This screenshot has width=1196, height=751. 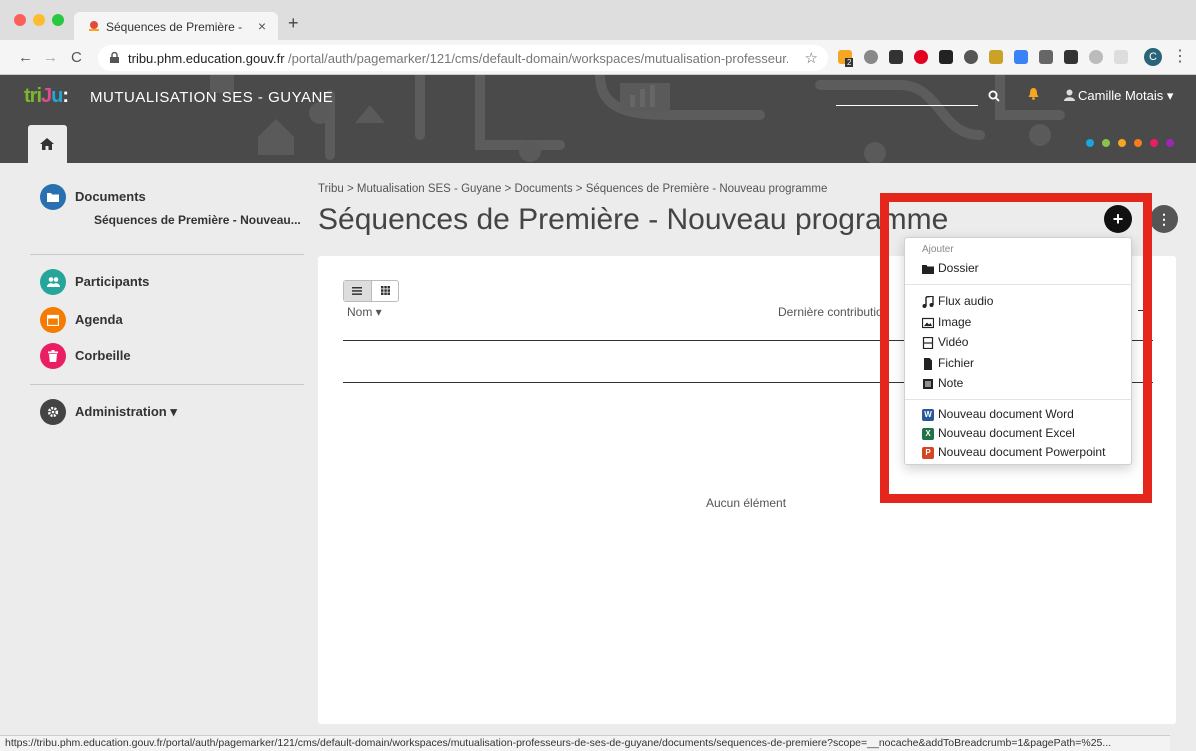 I want to click on extension-badge: 2, so click(x=849, y=62).